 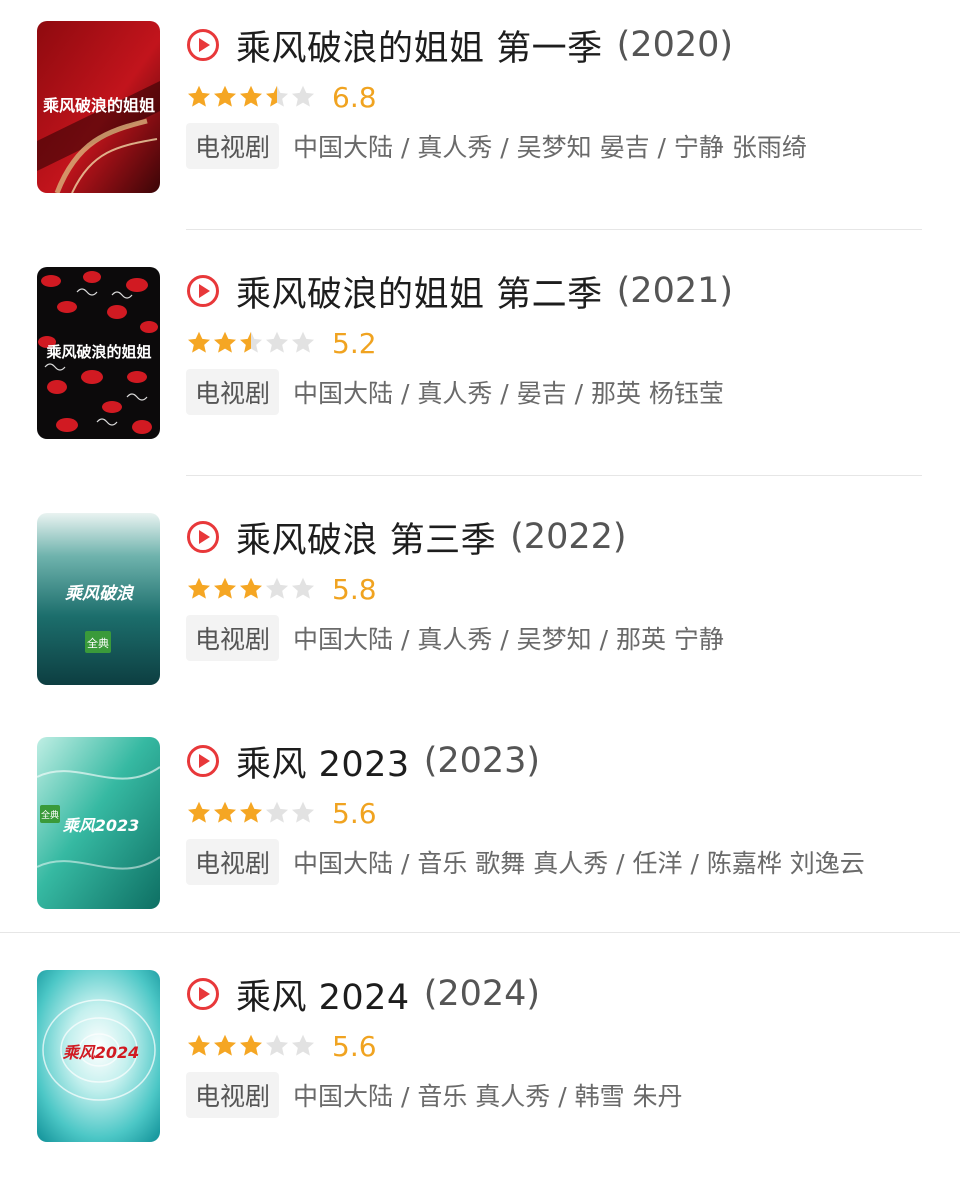 I want to click on item-title: 乘风破浪的姐姐 第一季, so click(x=419, y=45).